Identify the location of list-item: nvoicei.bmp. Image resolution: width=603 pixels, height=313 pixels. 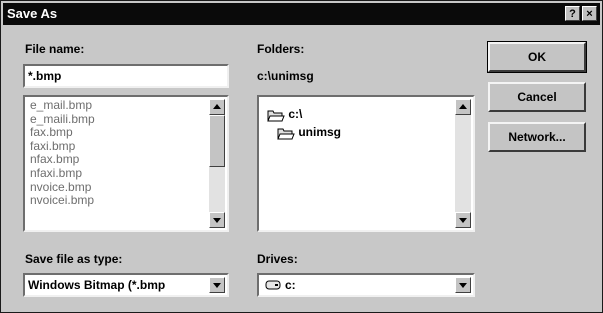
(61, 201).